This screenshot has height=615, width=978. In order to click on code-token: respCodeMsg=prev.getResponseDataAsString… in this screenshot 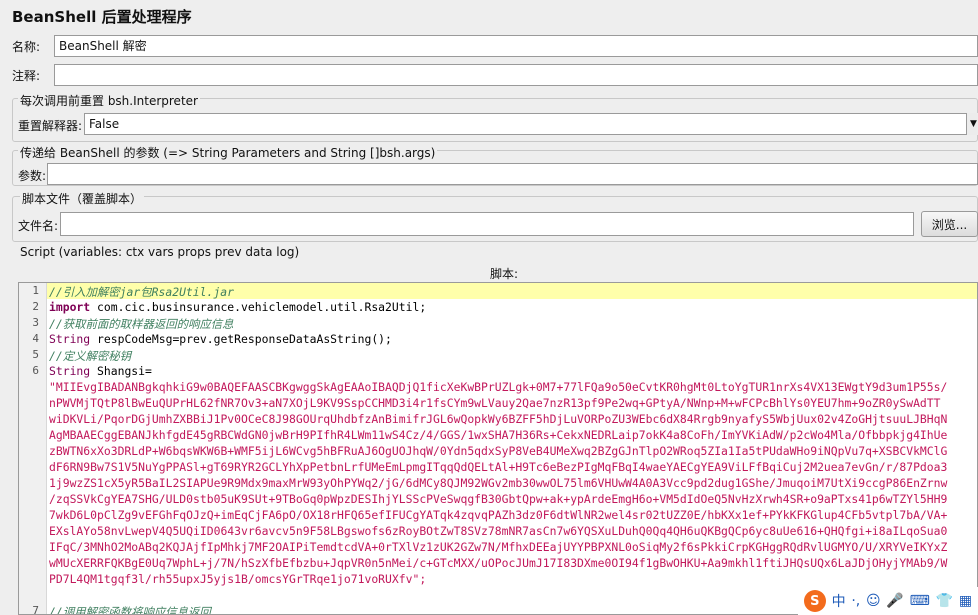, I will do `click(241, 339)`.